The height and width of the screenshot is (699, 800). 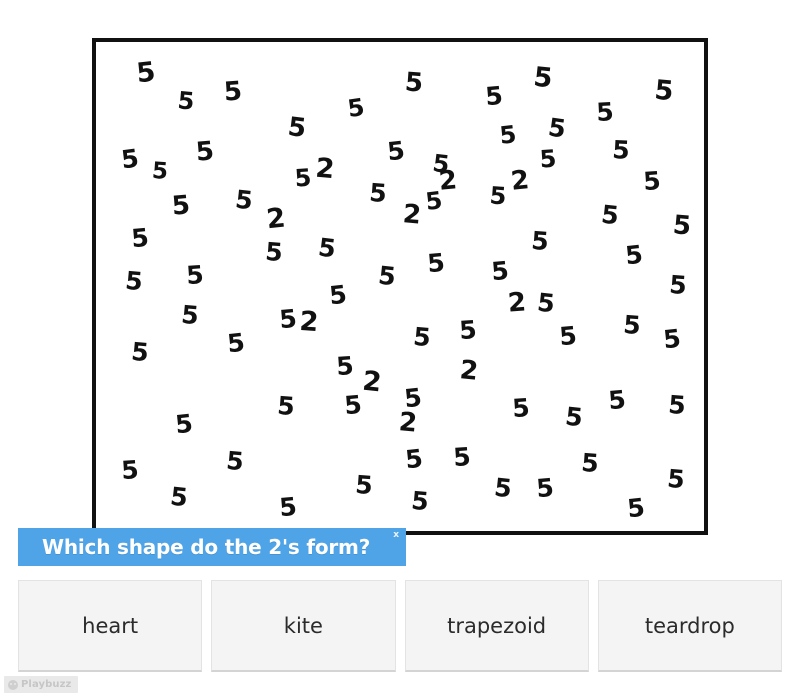 I want to click on answer-label: teardrop, so click(x=689, y=625).